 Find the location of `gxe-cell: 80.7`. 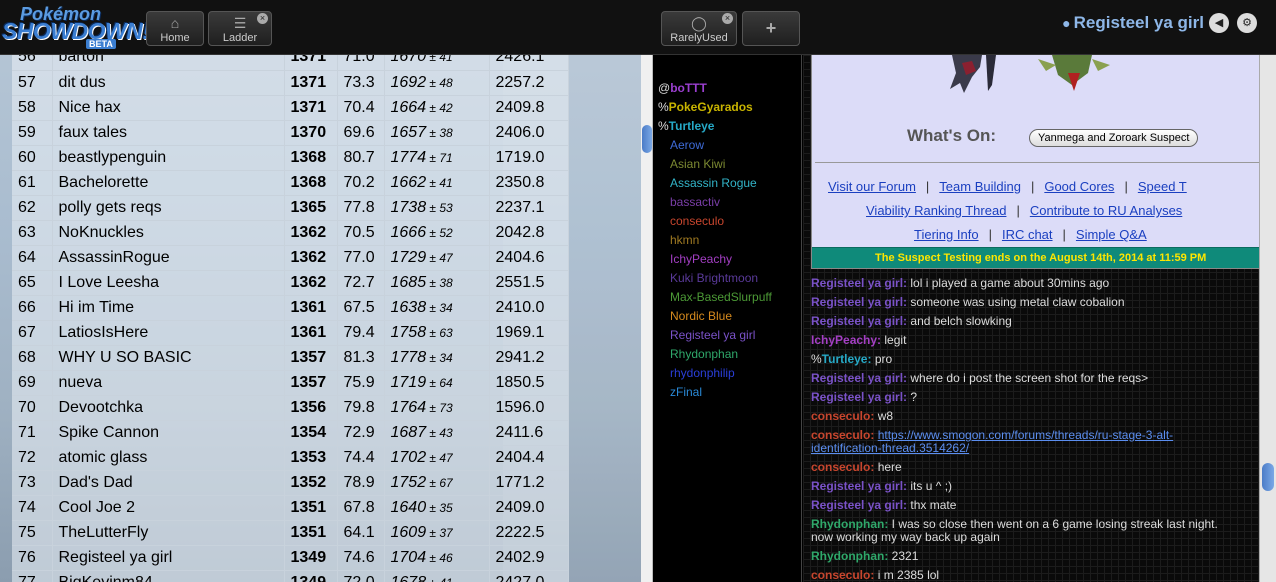

gxe-cell: 80.7 is located at coordinates (361, 158).